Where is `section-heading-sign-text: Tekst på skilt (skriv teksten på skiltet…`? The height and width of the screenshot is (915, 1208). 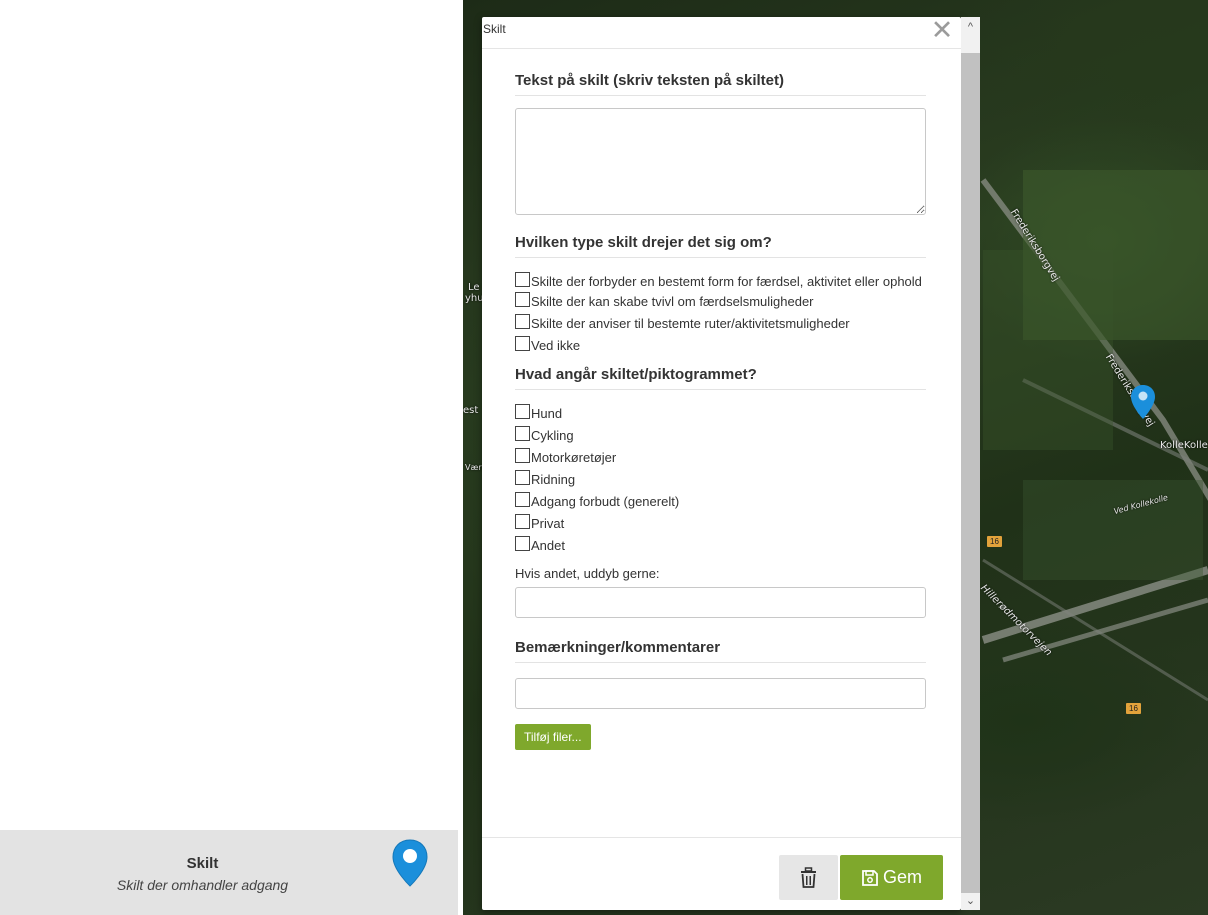 section-heading-sign-text: Tekst på skilt (skriv teksten på skiltet… is located at coordinates (720, 84).